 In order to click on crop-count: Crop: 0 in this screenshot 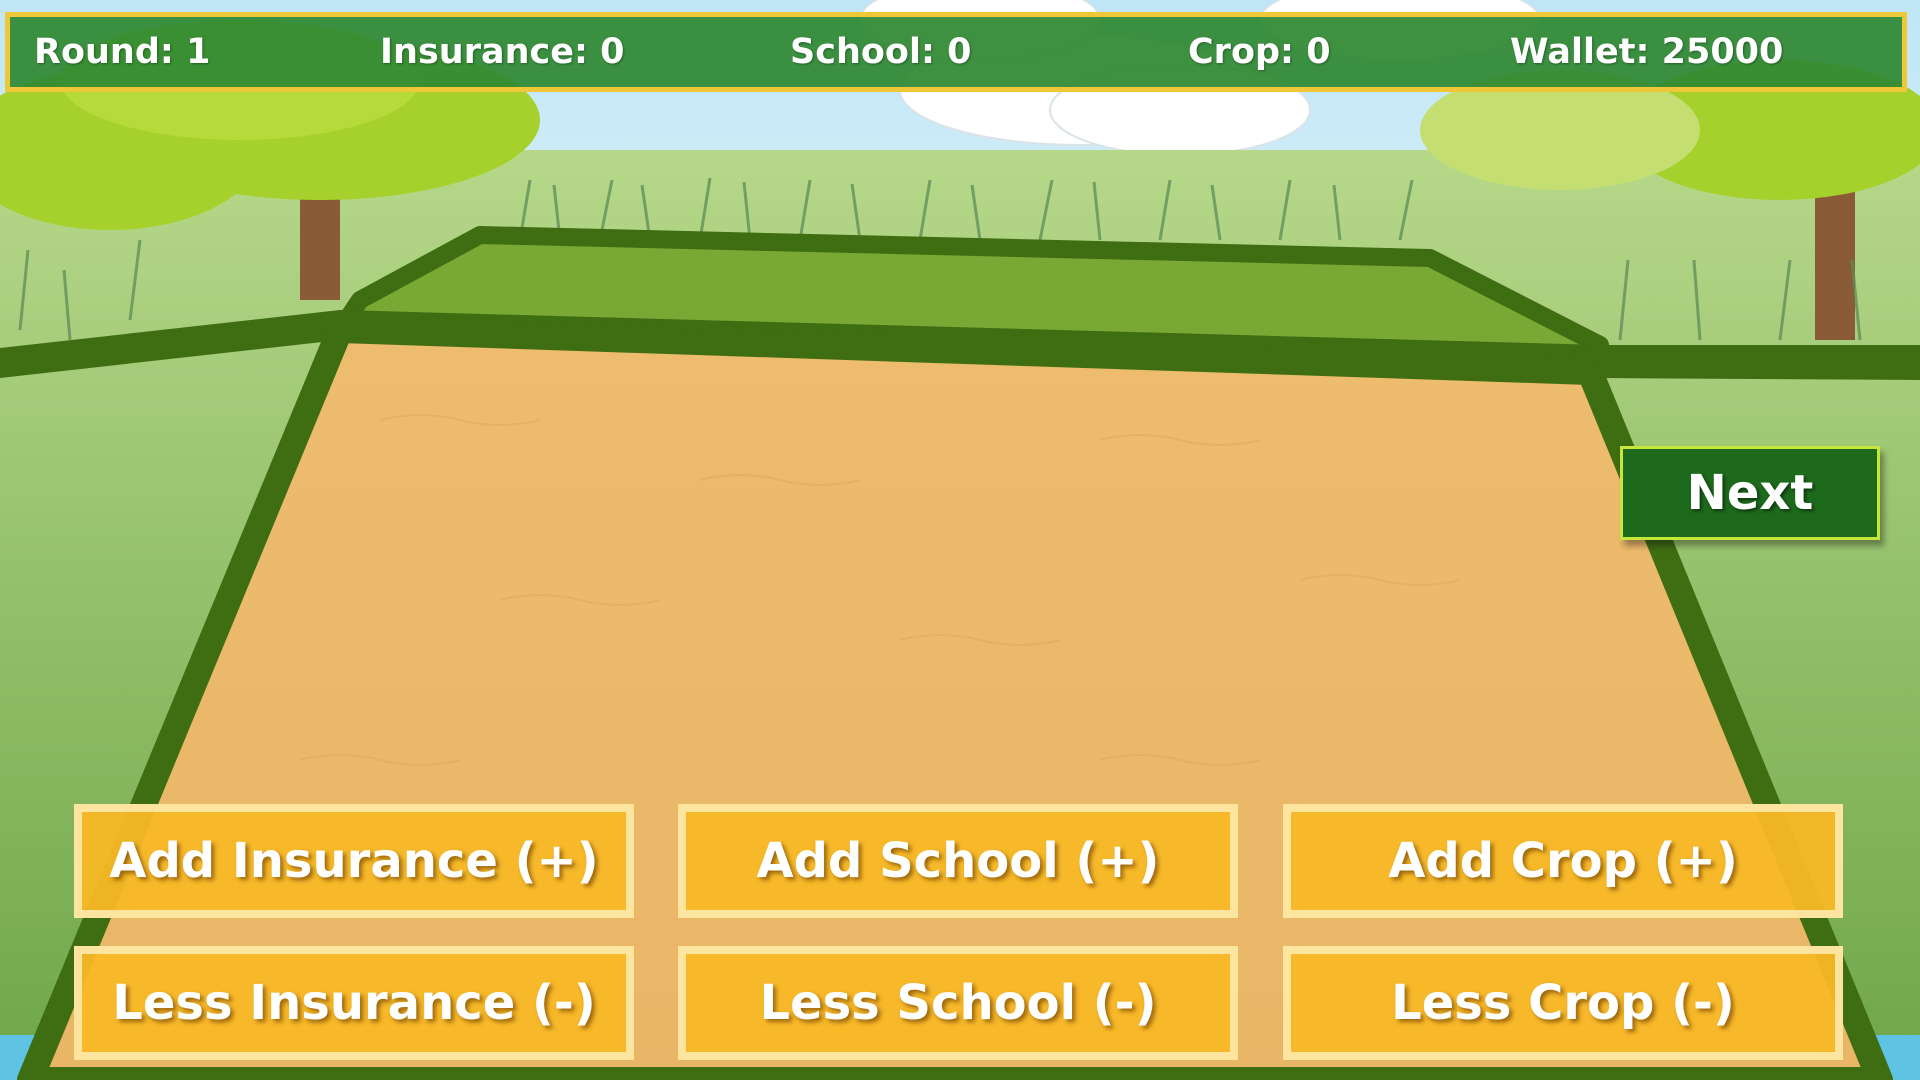, I will do `click(1259, 52)`.